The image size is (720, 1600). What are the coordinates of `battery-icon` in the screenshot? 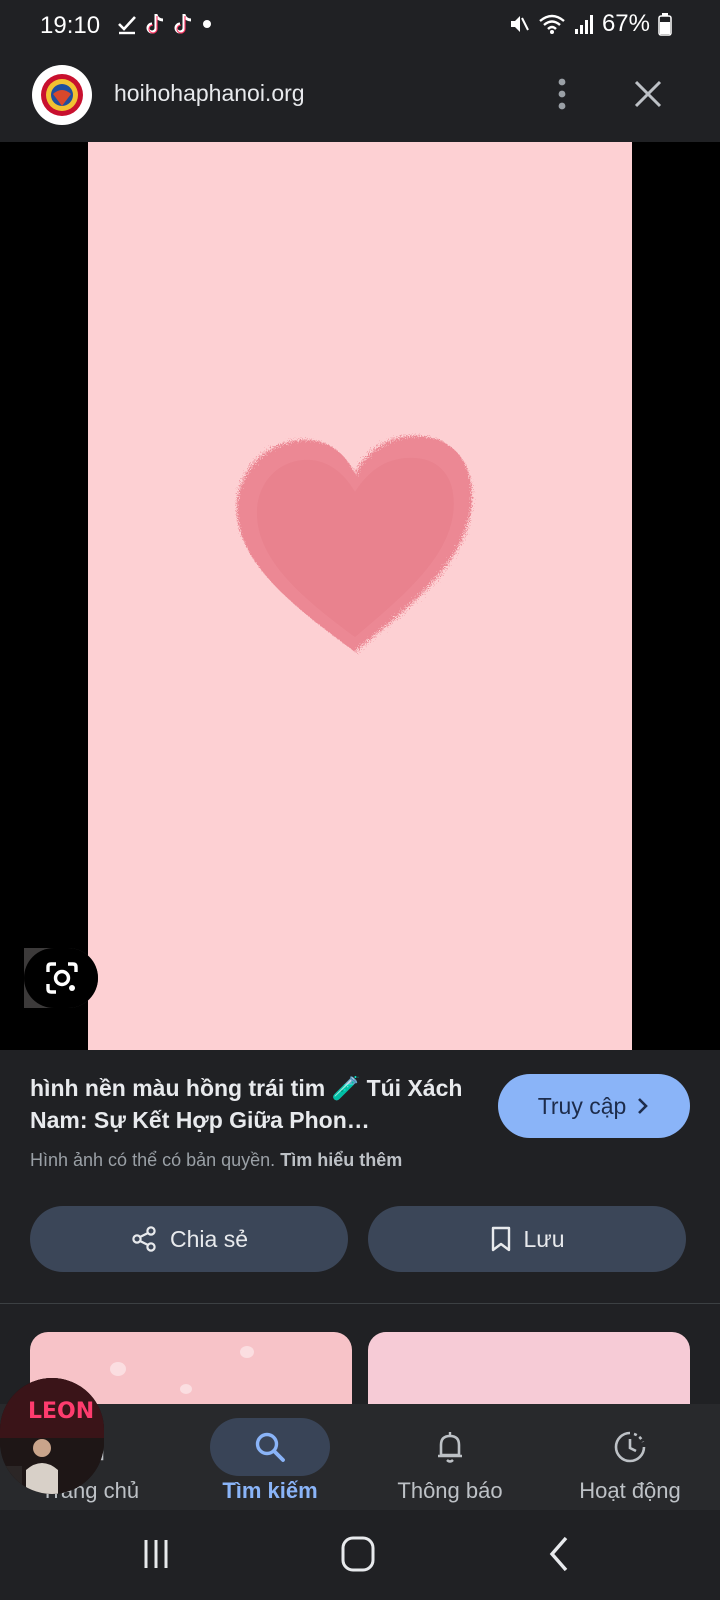 It's located at (665, 24).